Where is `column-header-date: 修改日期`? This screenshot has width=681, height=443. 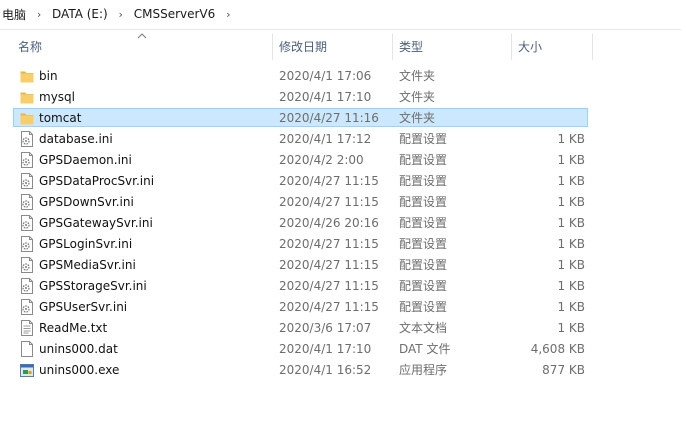
column-header-date: 修改日期 is located at coordinates (303, 45).